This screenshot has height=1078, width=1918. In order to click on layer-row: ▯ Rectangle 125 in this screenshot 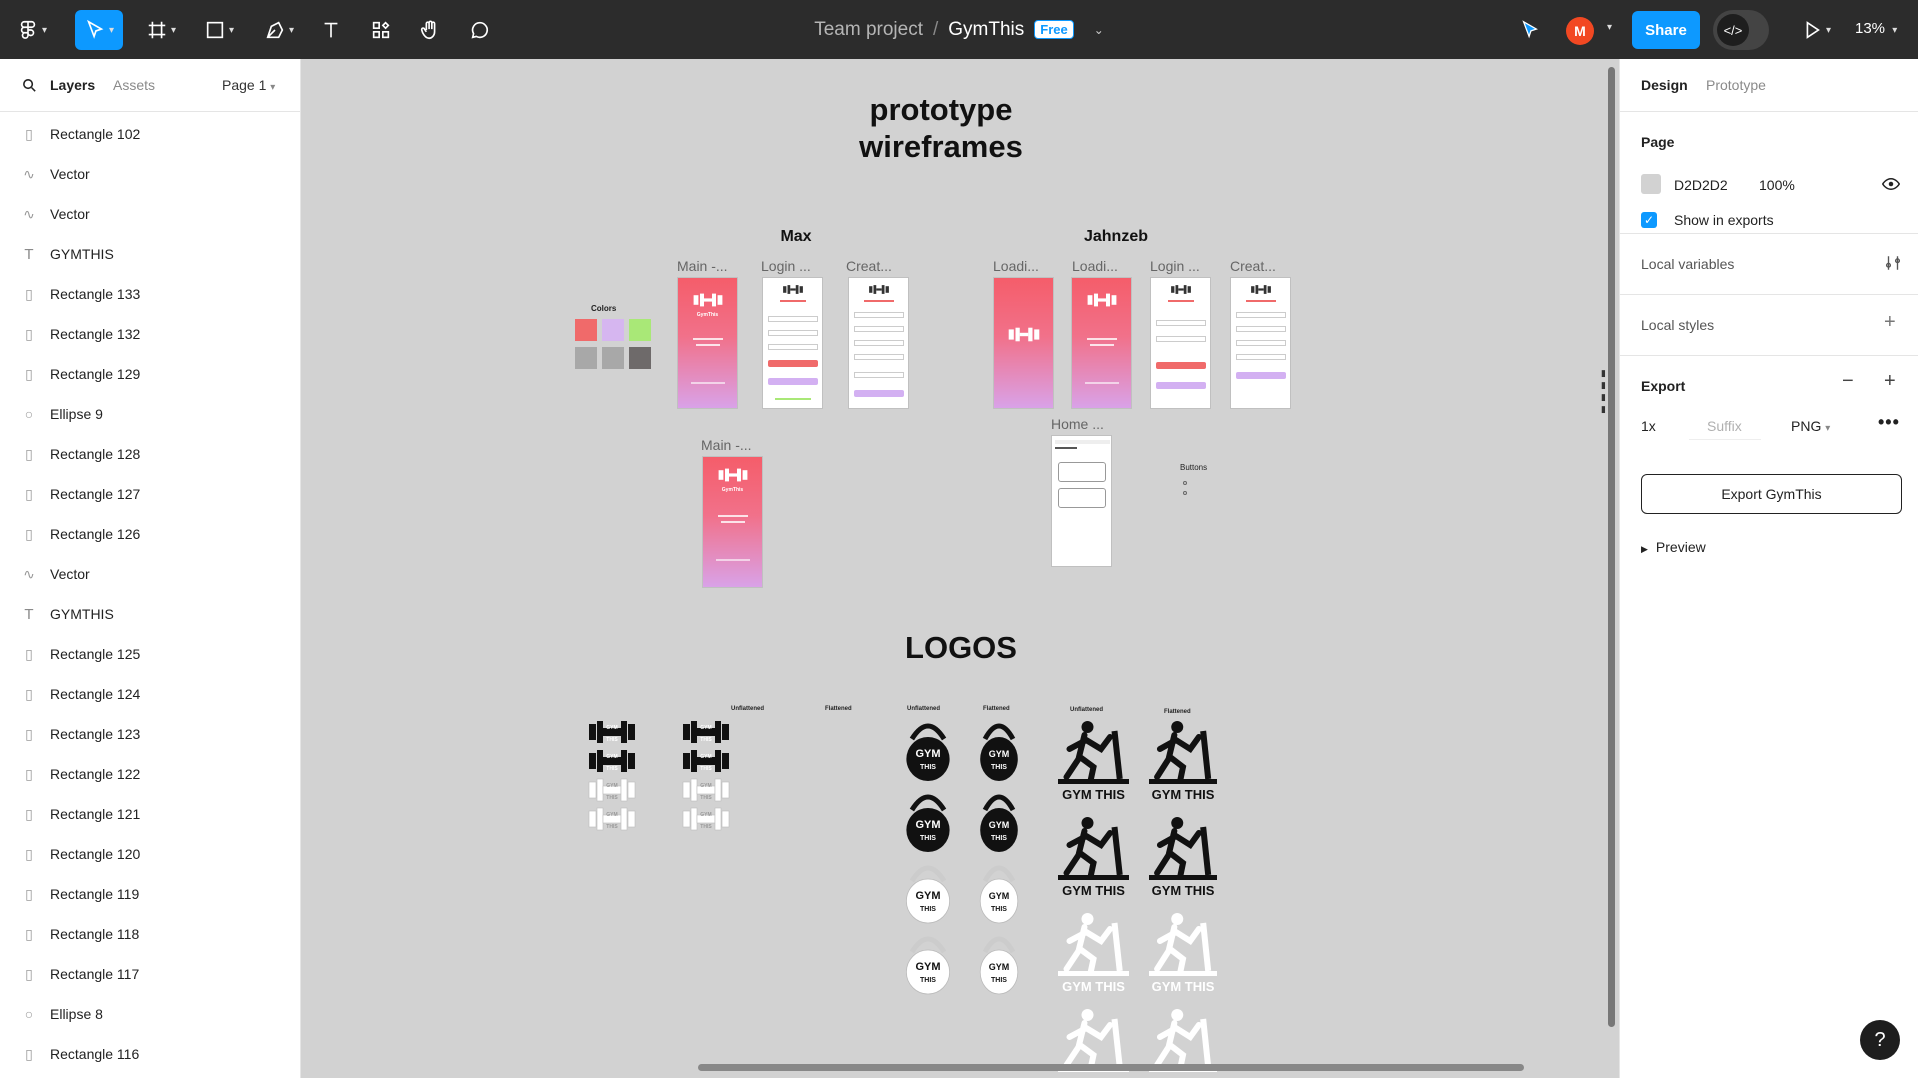, I will do `click(150, 654)`.